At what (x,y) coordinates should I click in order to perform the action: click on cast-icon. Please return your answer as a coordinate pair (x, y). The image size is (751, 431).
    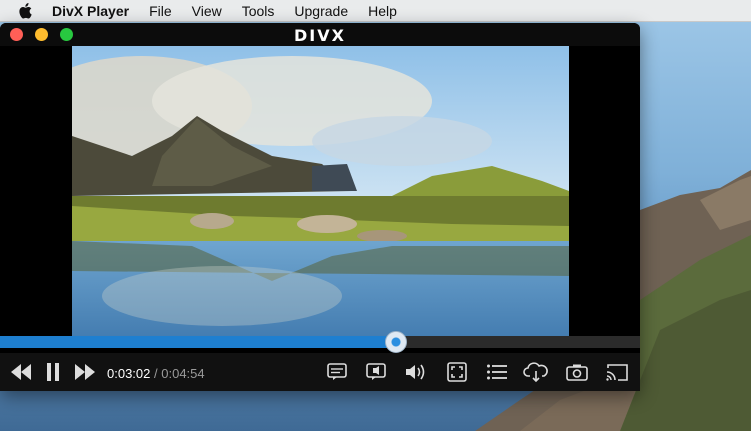
    Looking at the image, I should click on (617, 372).